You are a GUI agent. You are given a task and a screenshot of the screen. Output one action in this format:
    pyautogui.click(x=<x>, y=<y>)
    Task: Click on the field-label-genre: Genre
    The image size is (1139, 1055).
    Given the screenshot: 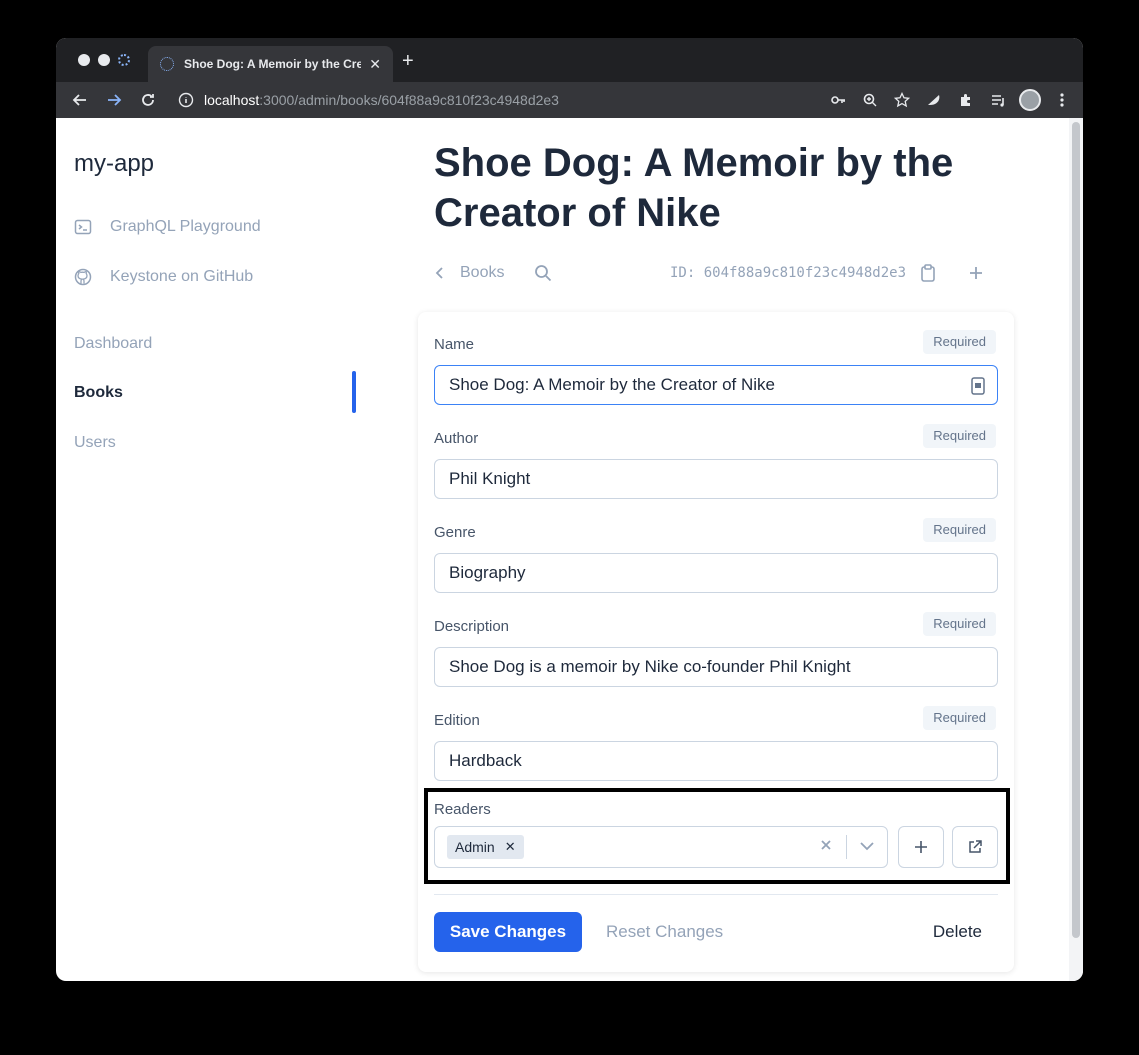 What is the action you would take?
    pyautogui.click(x=455, y=532)
    